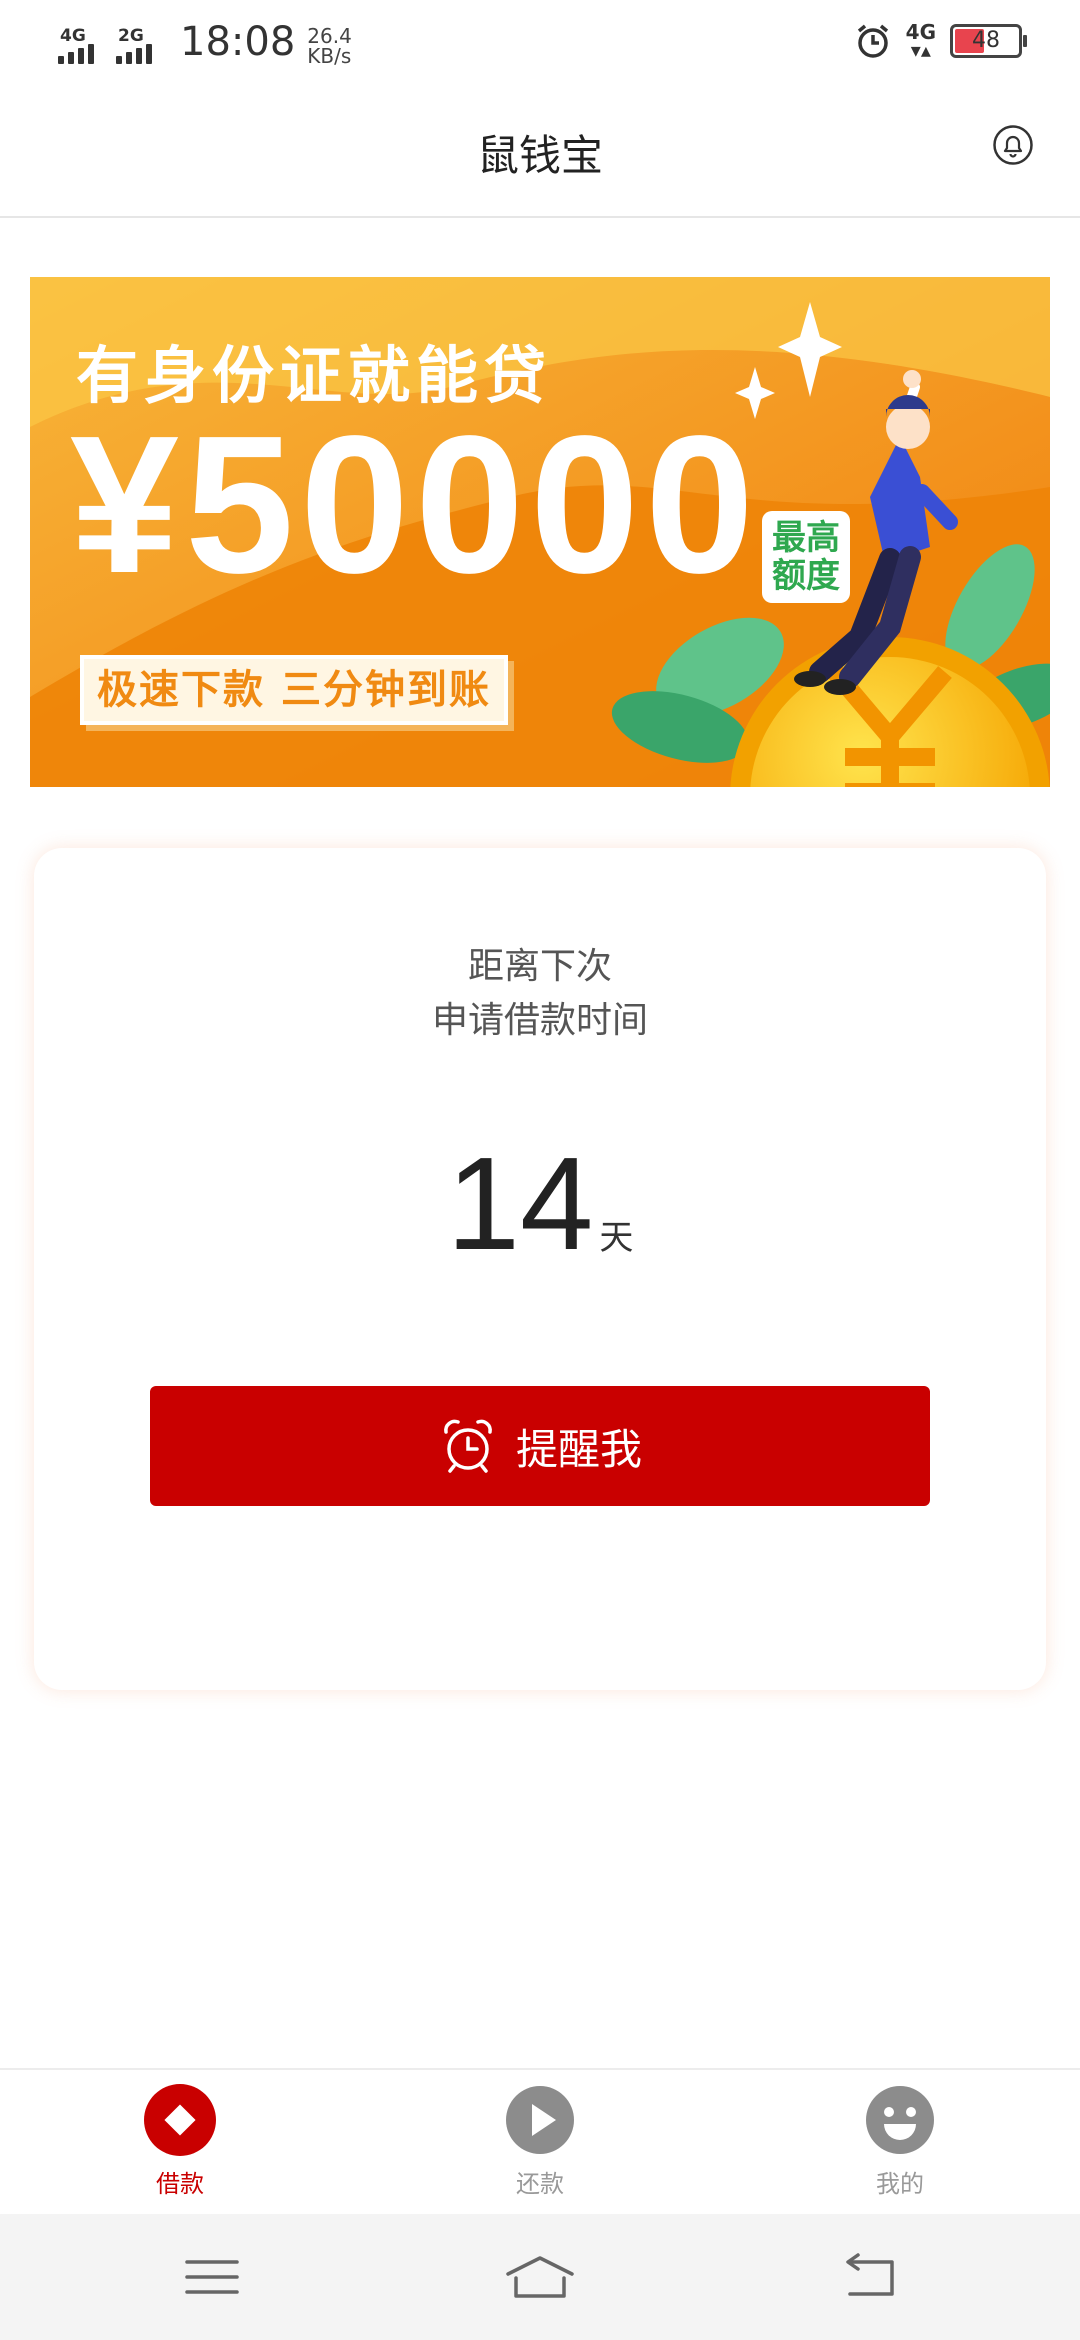 The height and width of the screenshot is (2340, 1080). Describe the element at coordinates (920, 41) in the screenshot. I see `data-network-icon: 4G ▾▴` at that location.